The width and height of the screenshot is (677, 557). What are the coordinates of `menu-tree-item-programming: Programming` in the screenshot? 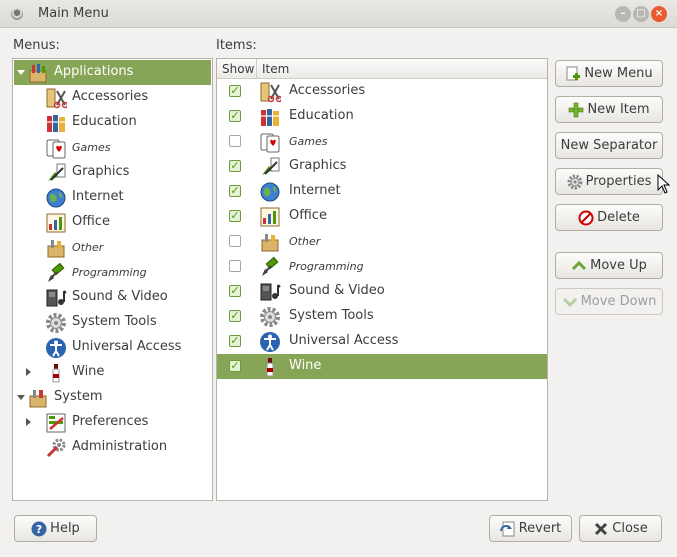 It's located at (112, 272).